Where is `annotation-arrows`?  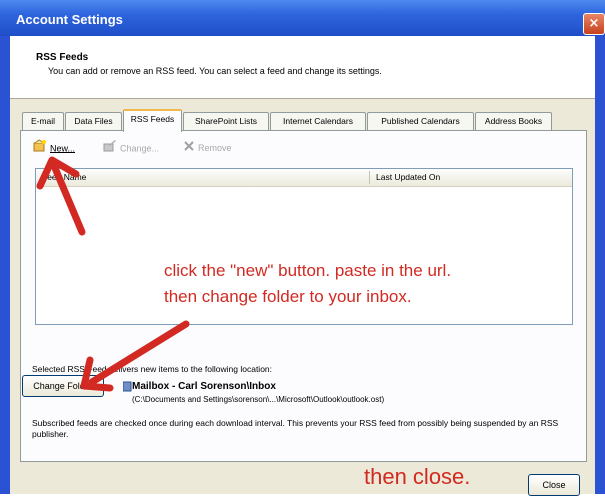
annotation-arrows is located at coordinates (113, 274).